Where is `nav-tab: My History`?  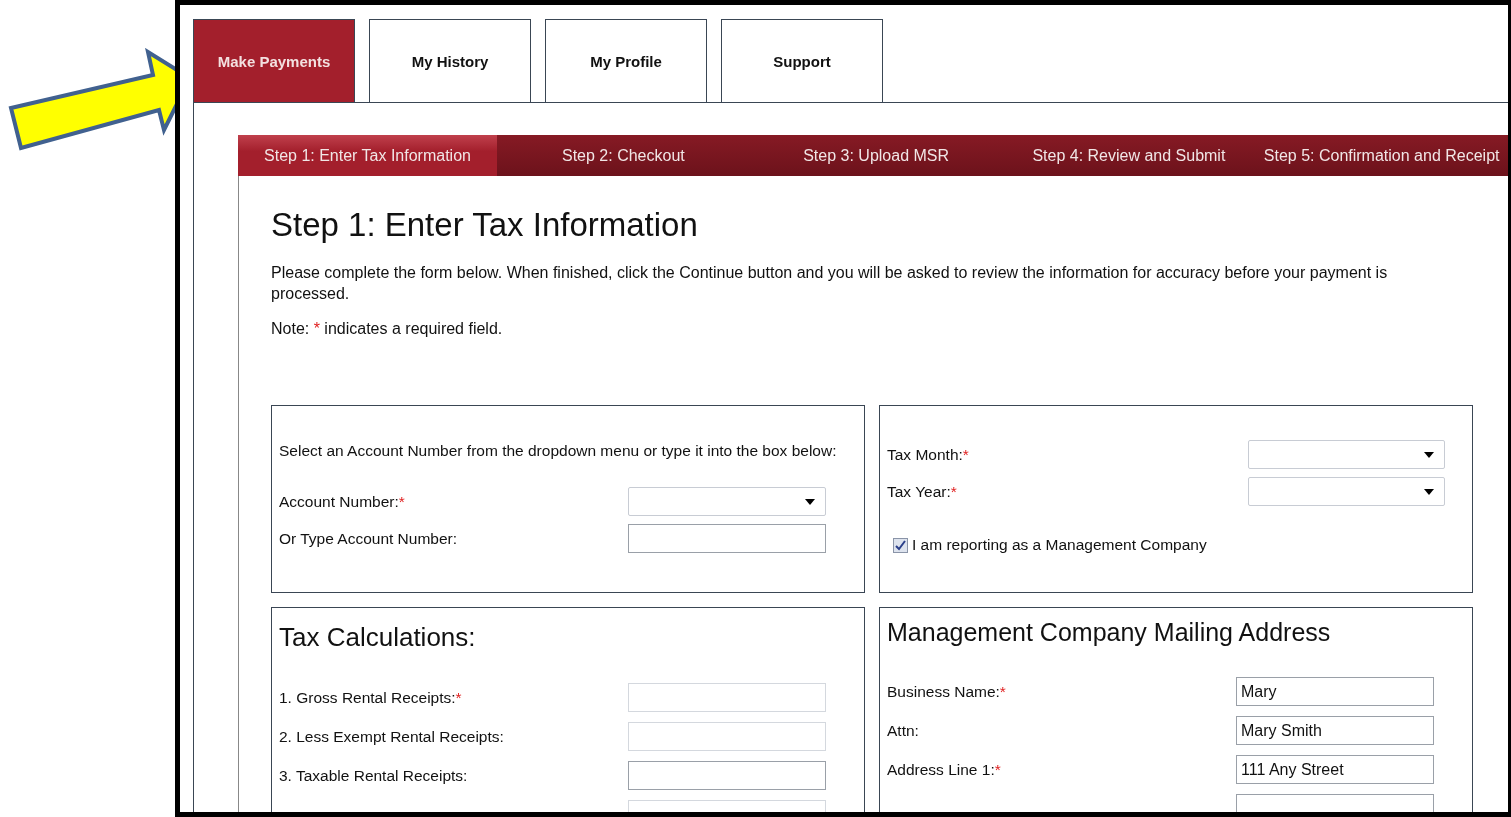
nav-tab: My History is located at coordinates (450, 60).